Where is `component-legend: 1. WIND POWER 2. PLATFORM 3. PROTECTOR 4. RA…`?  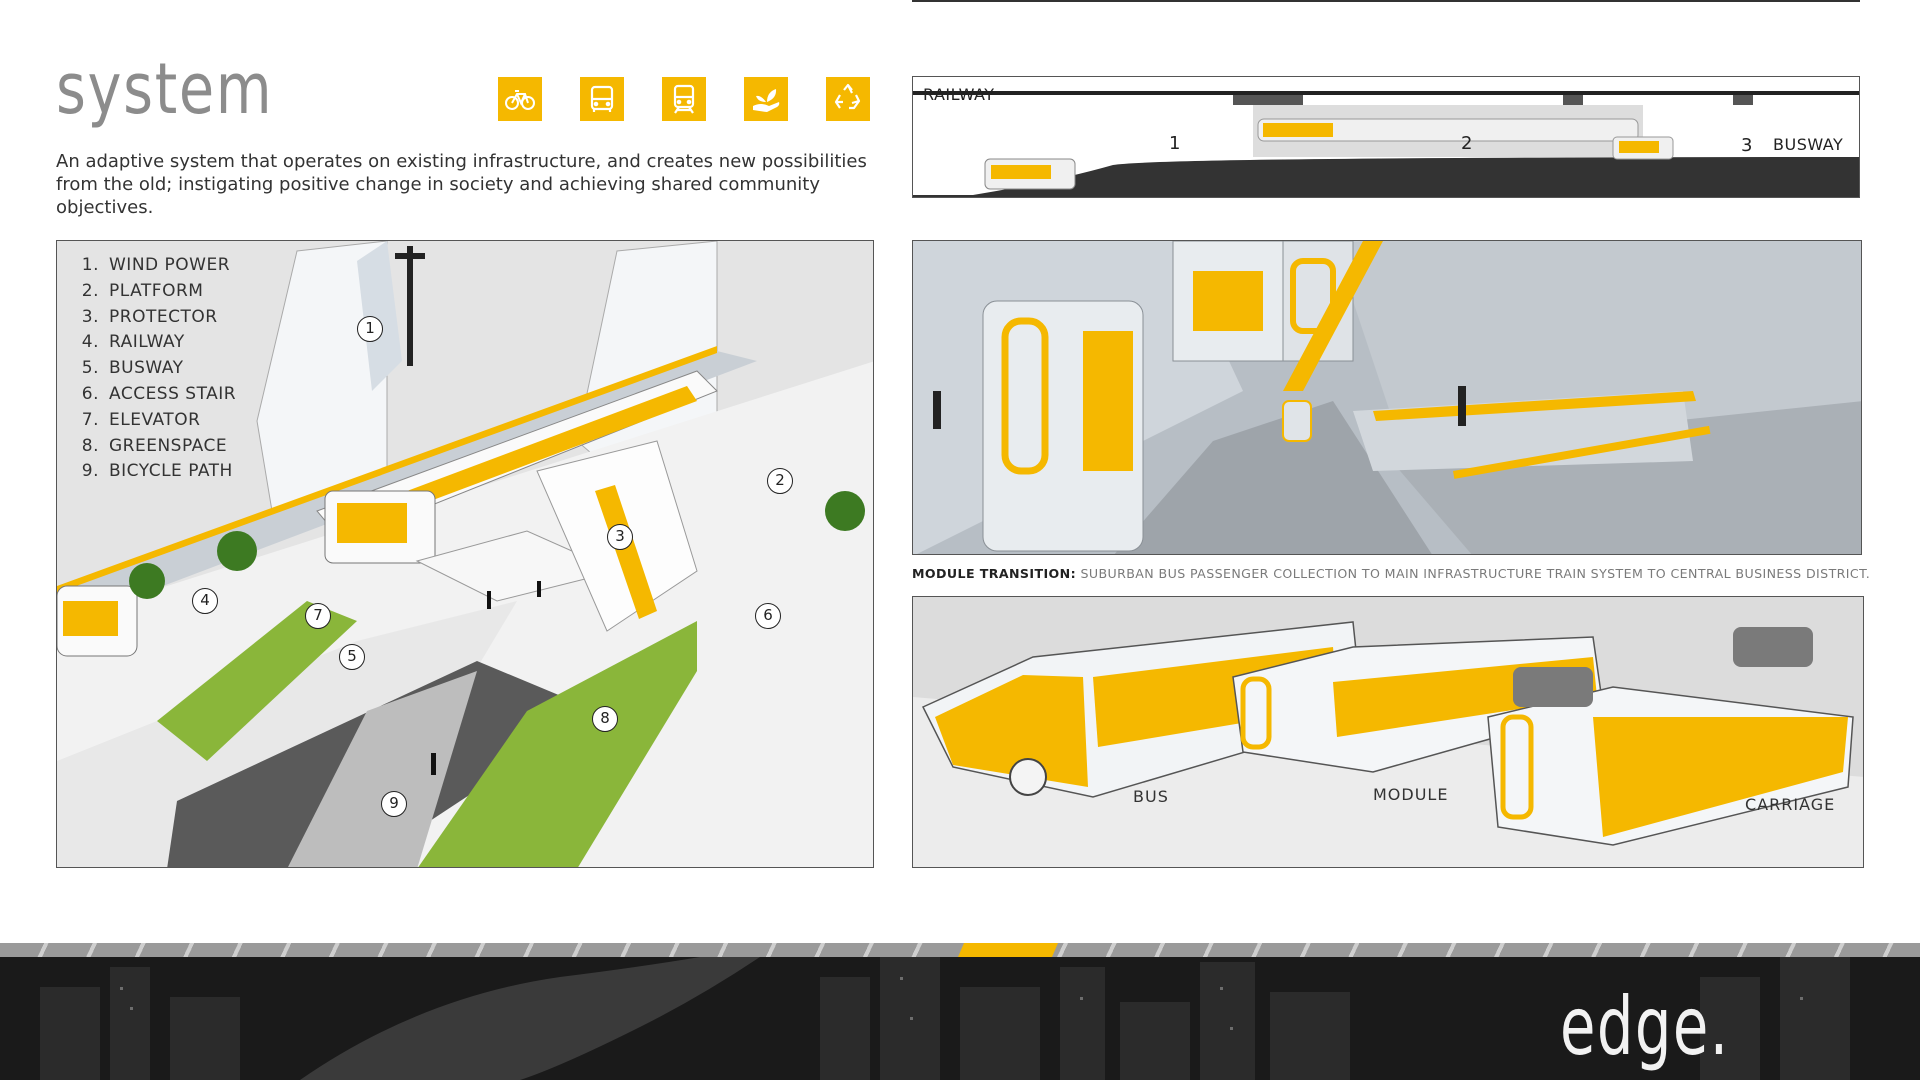 component-legend: 1. WIND POWER 2. PLATFORM 3. PROTECTOR 4. RA… is located at coordinates (155, 369).